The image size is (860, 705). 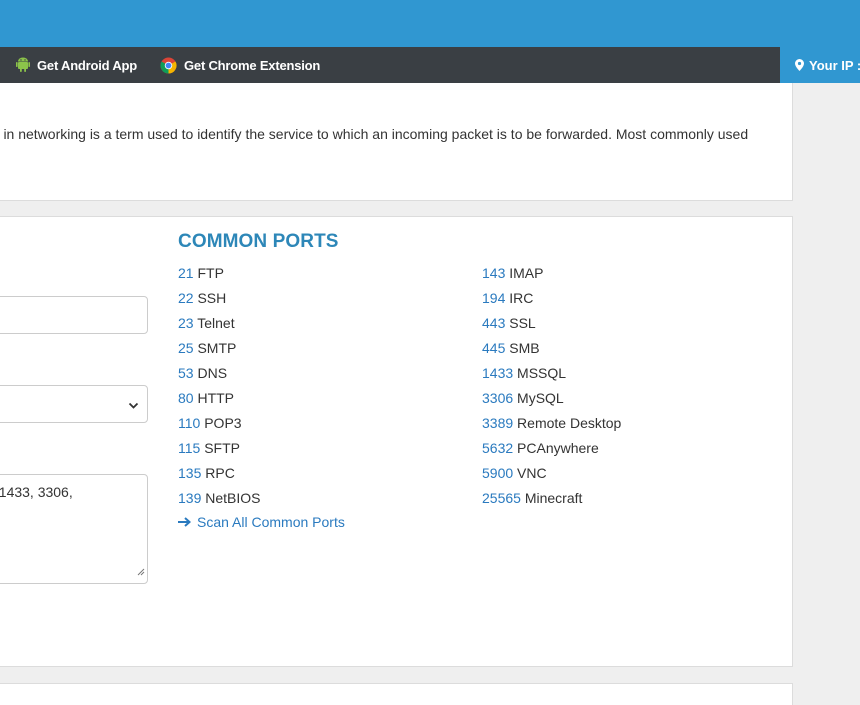 I want to click on port-number-link: 3306, so click(x=497, y=398).